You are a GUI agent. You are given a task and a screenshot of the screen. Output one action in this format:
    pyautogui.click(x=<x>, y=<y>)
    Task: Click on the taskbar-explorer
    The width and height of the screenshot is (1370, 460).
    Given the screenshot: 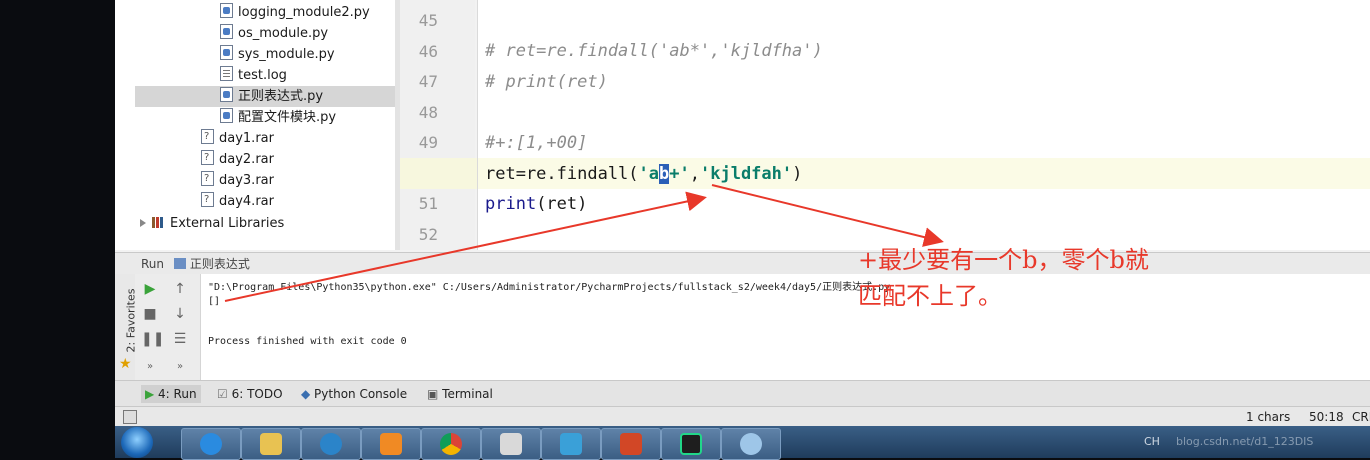 What is the action you would take?
    pyautogui.click(x=271, y=444)
    